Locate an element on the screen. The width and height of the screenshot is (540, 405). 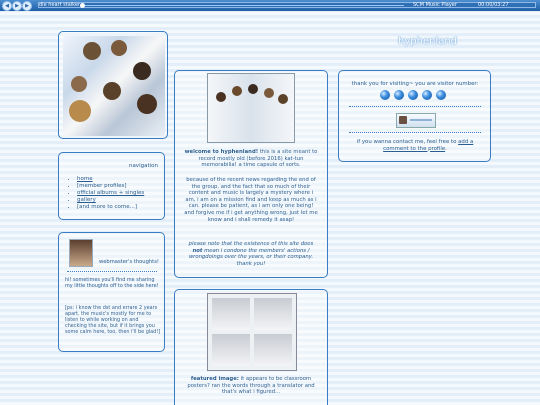
player-progress is located at coordinates (244, 5).